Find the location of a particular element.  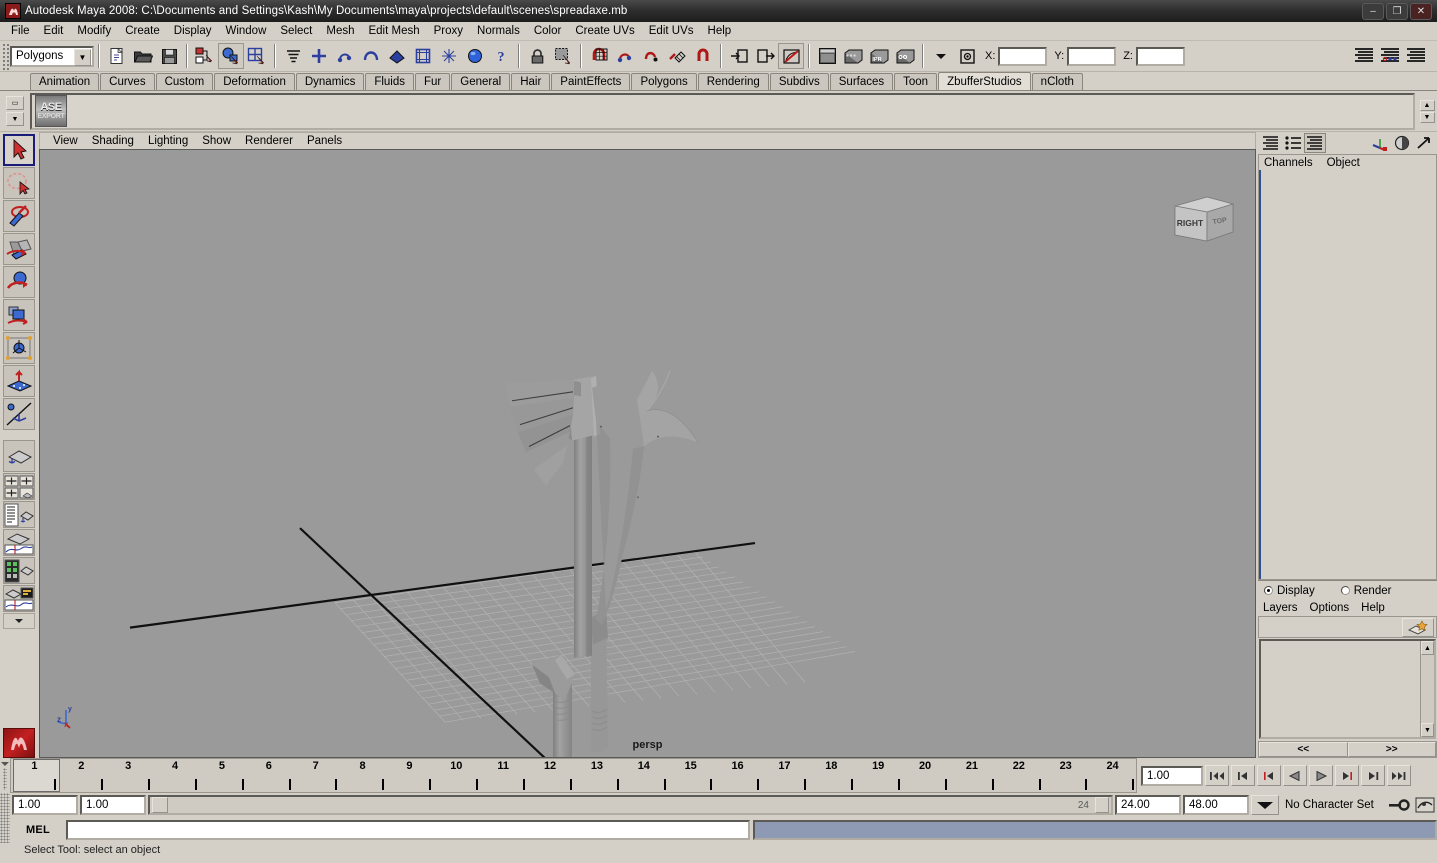

shelf-scroll-up-button: ▲ is located at coordinates (1427, 105).